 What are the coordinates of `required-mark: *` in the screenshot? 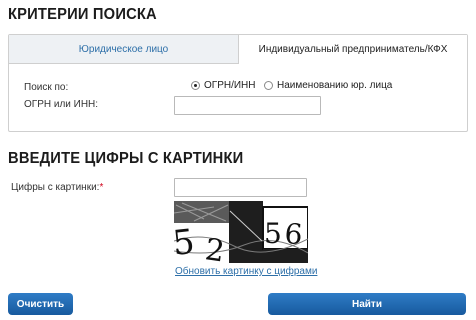 It's located at (101, 187).